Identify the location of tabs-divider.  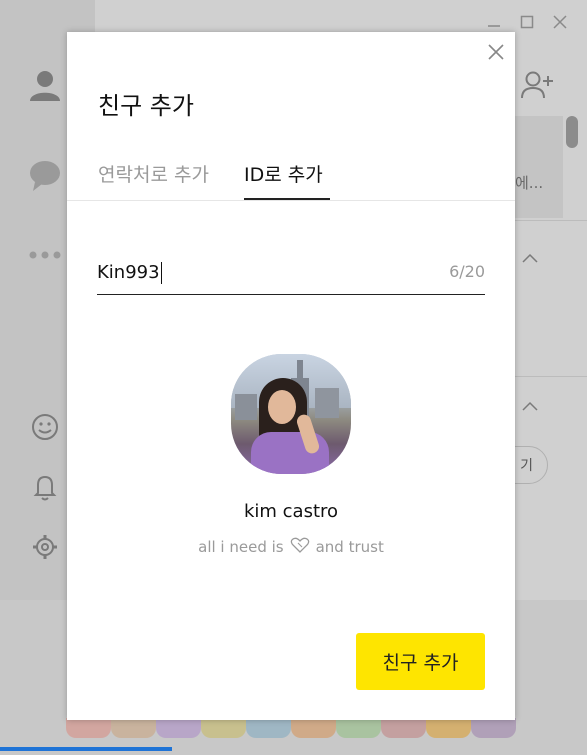
(291, 200).